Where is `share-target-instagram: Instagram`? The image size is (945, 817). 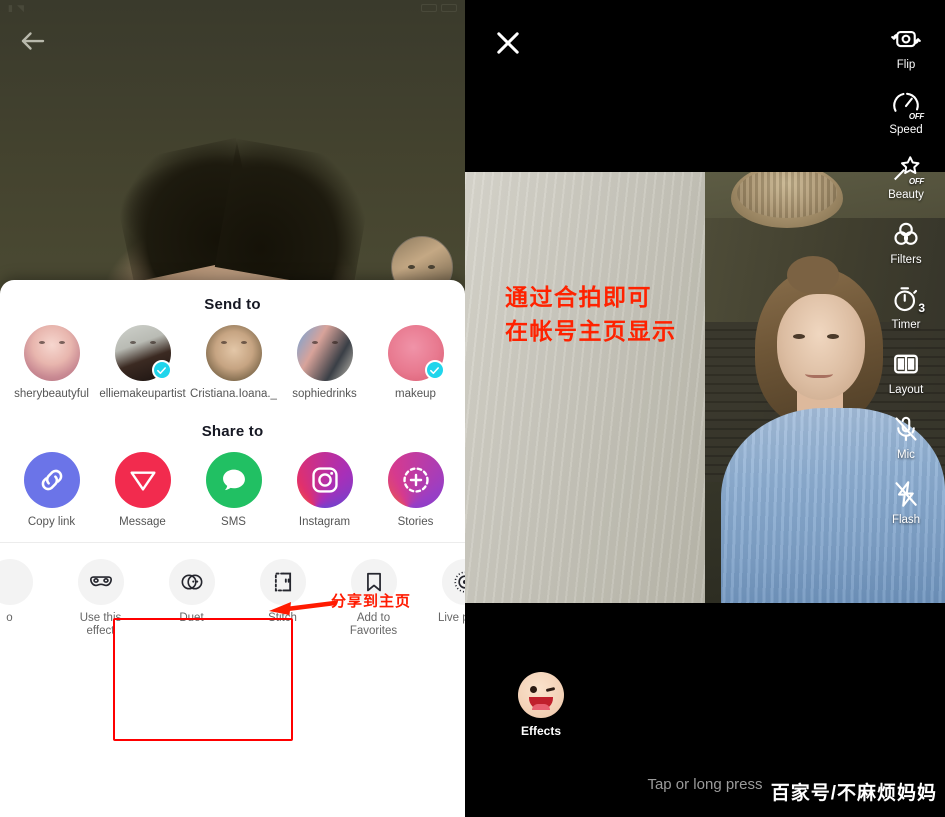 share-target-instagram: Instagram is located at coordinates (324, 490).